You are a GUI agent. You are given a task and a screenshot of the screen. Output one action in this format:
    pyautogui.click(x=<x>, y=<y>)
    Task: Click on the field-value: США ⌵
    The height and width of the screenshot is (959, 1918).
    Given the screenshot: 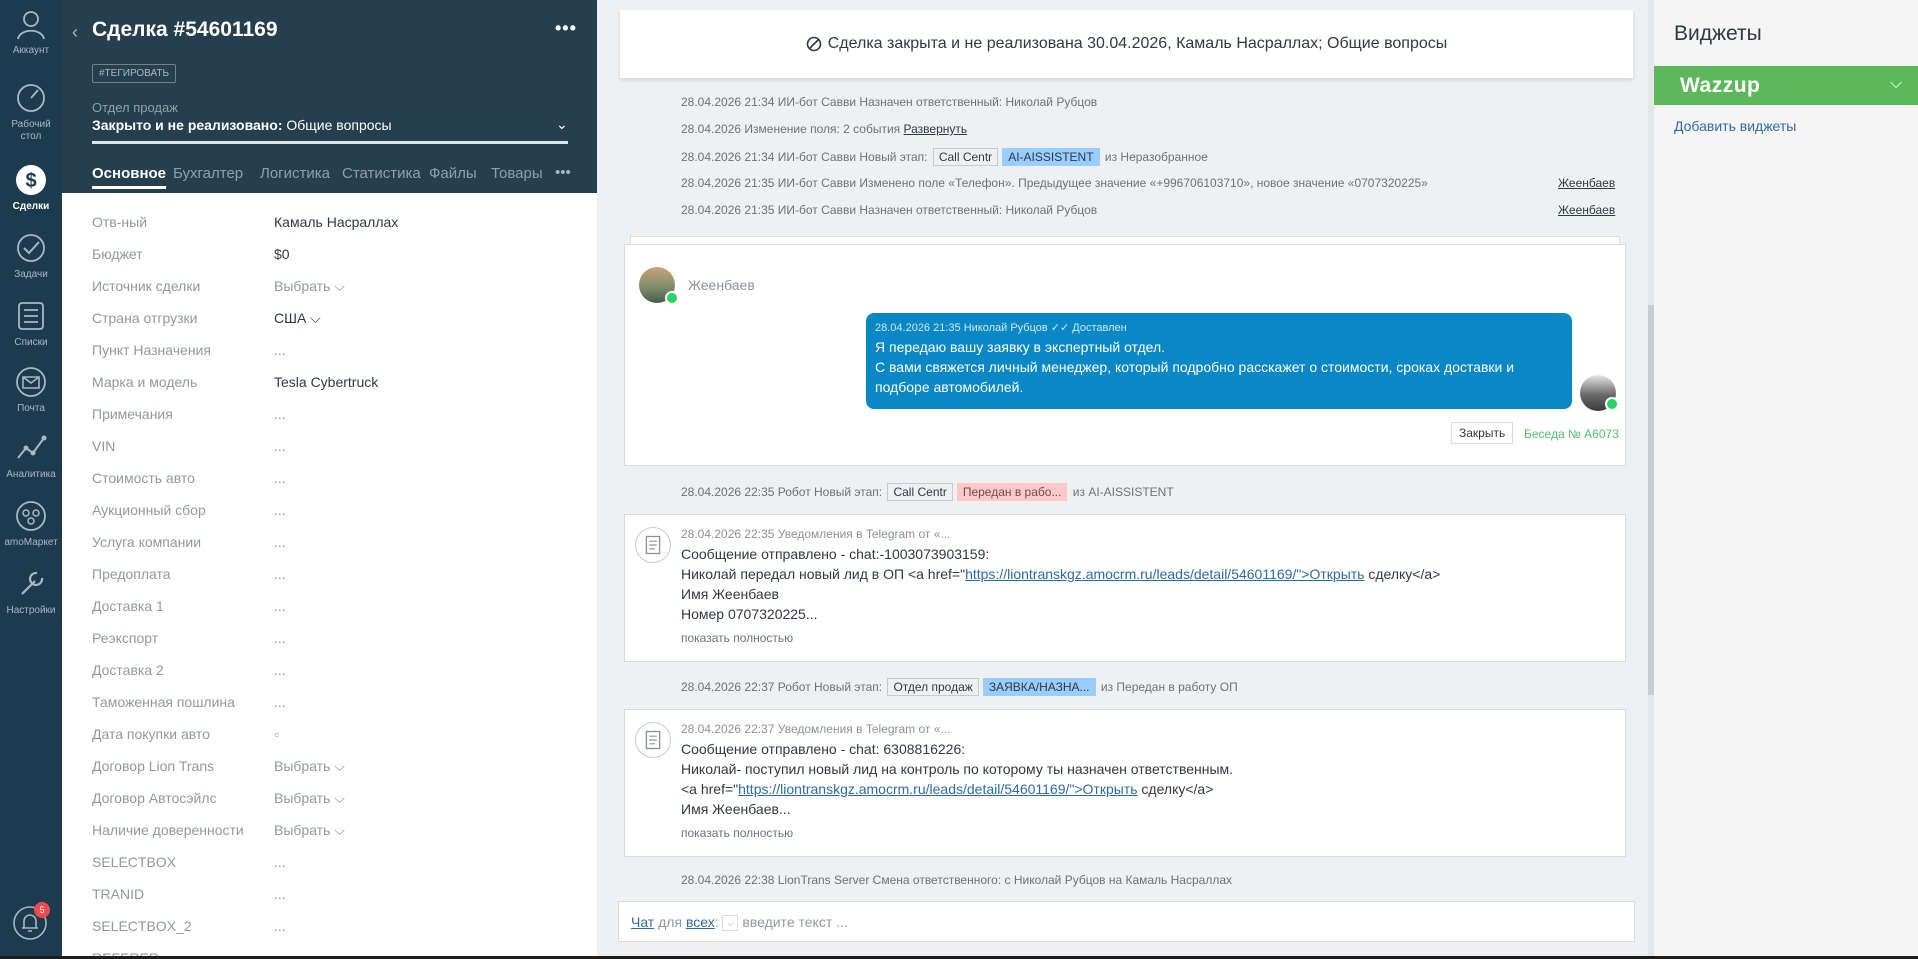 What is the action you would take?
    pyautogui.click(x=297, y=318)
    